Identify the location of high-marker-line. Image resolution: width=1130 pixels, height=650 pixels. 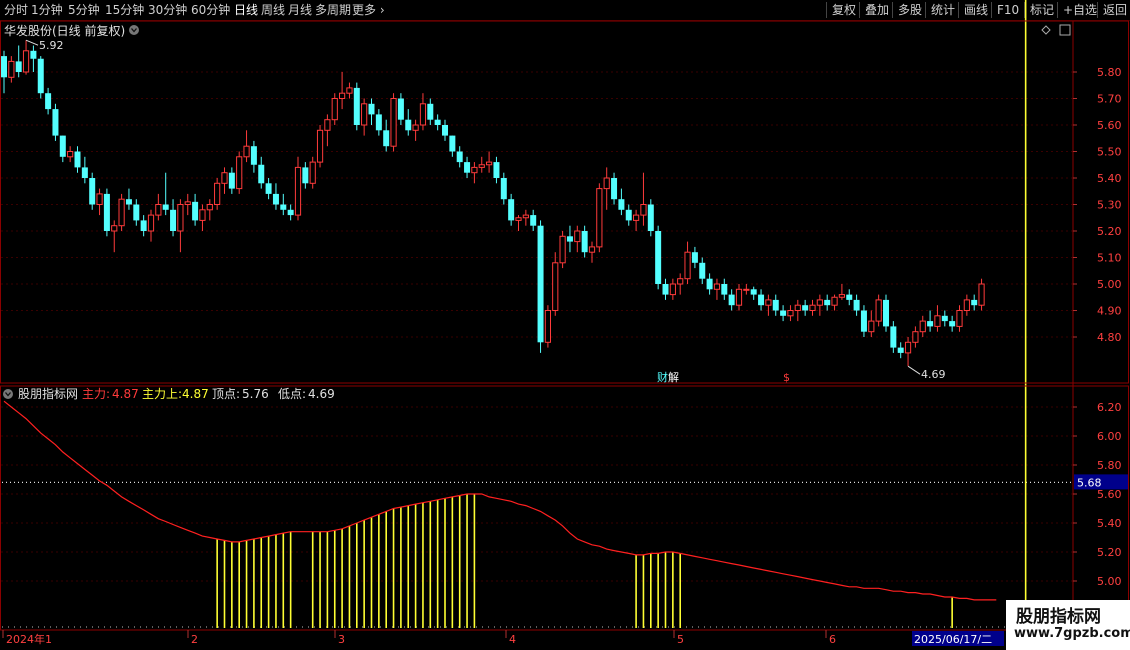
(32, 42).